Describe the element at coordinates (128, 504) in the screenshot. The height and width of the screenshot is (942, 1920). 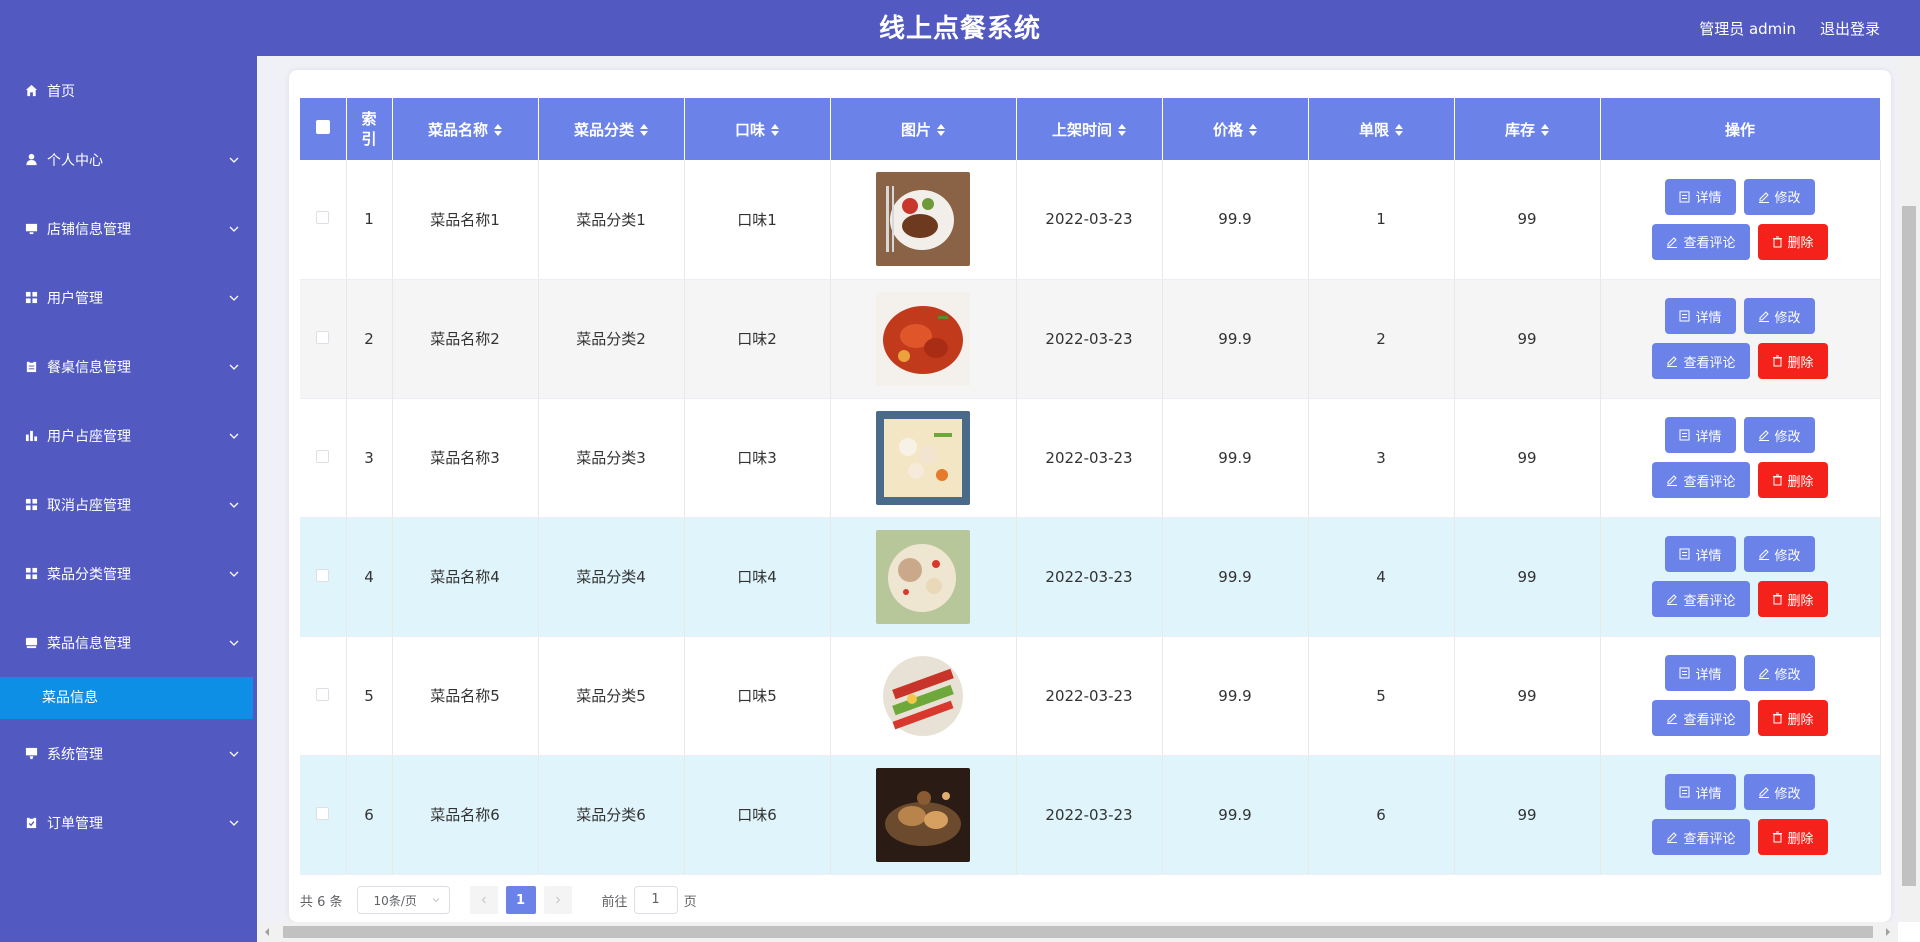
I see `sidebar-item-cancel-reservation: 取消占座管理` at that location.